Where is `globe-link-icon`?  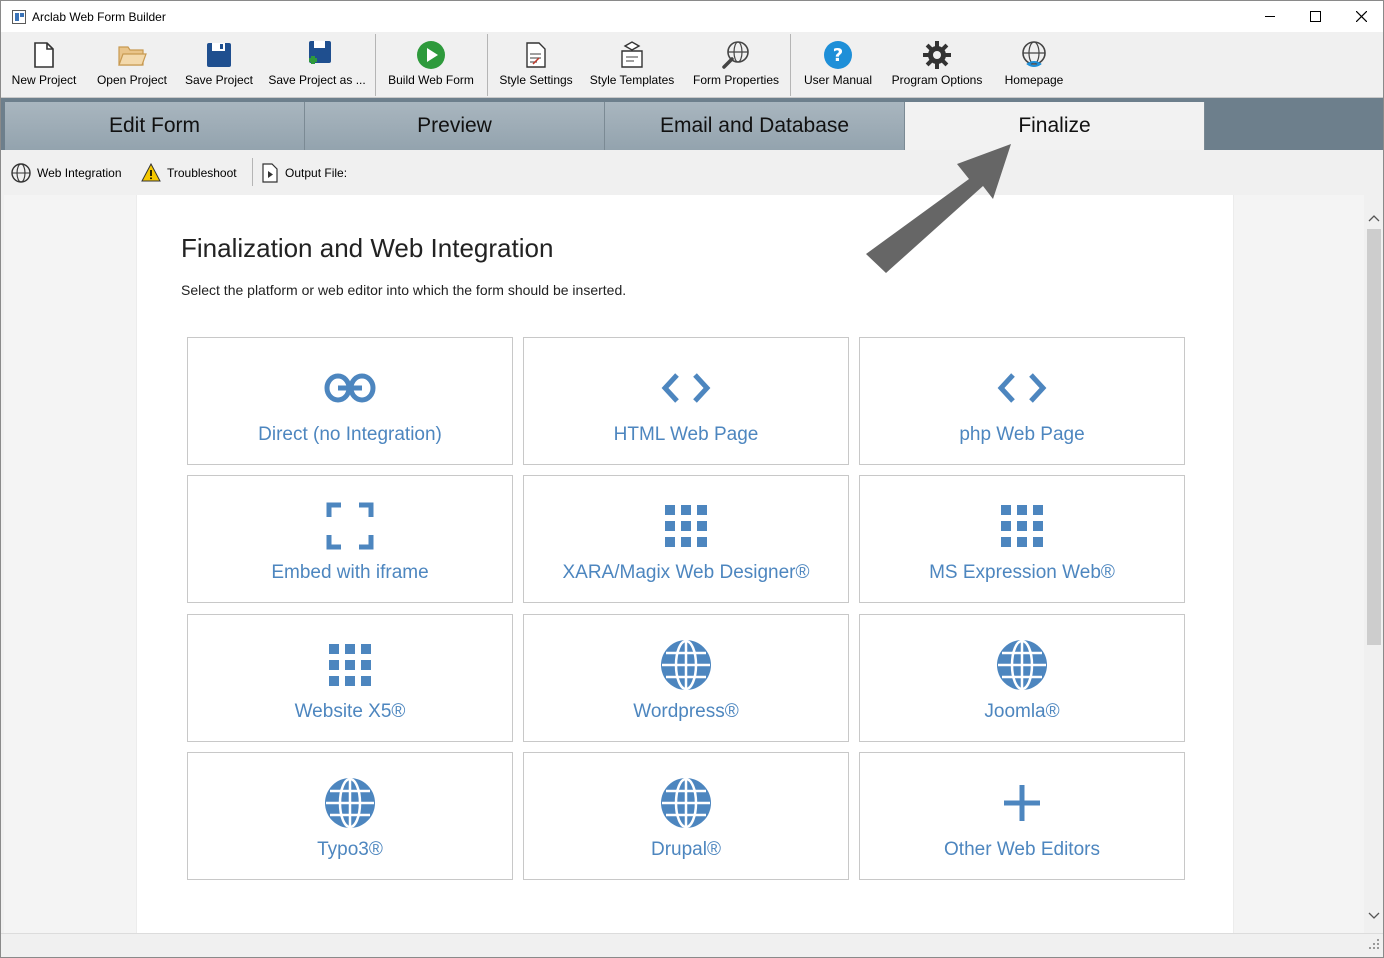
globe-link-icon is located at coordinates (1034, 55).